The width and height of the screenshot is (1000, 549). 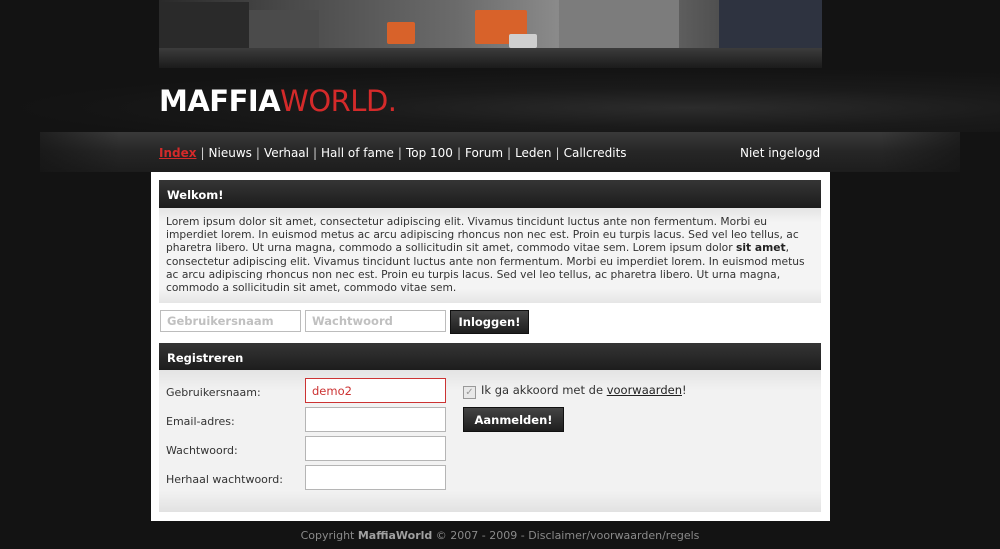 I want to click on login-button: Inloggen!, so click(x=489, y=322).